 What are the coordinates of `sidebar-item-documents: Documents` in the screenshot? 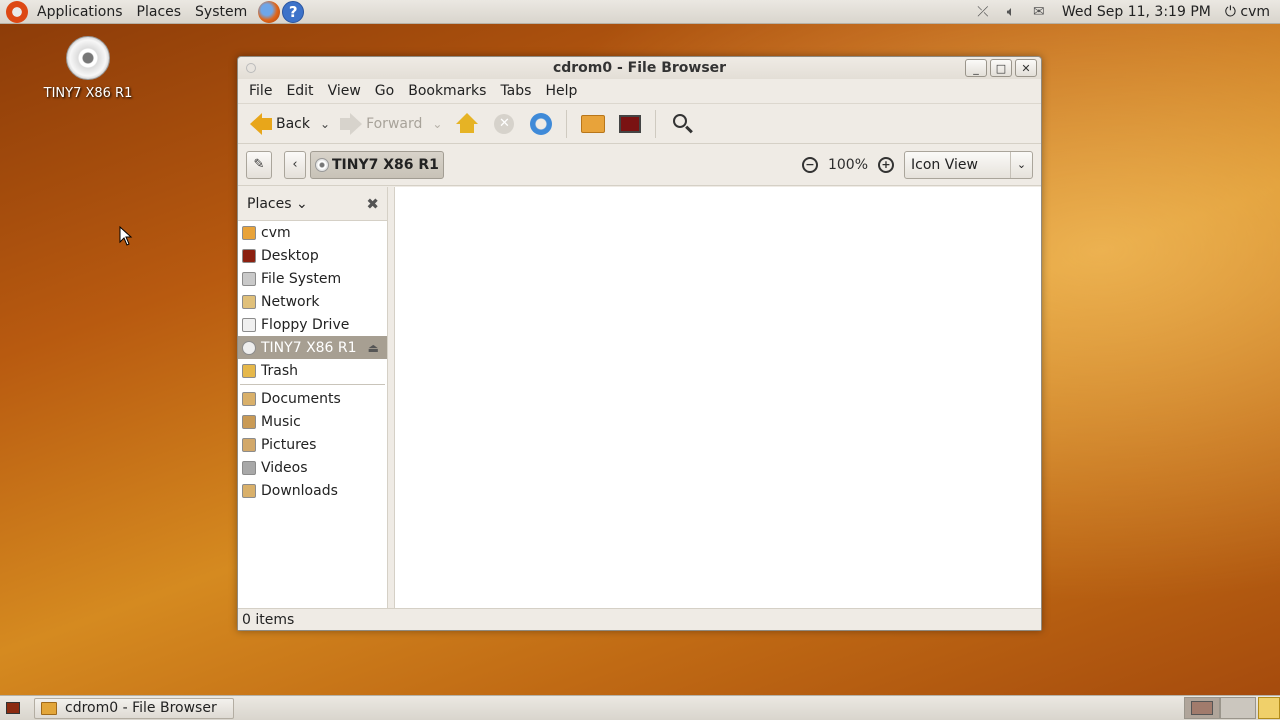 It's located at (312, 398).